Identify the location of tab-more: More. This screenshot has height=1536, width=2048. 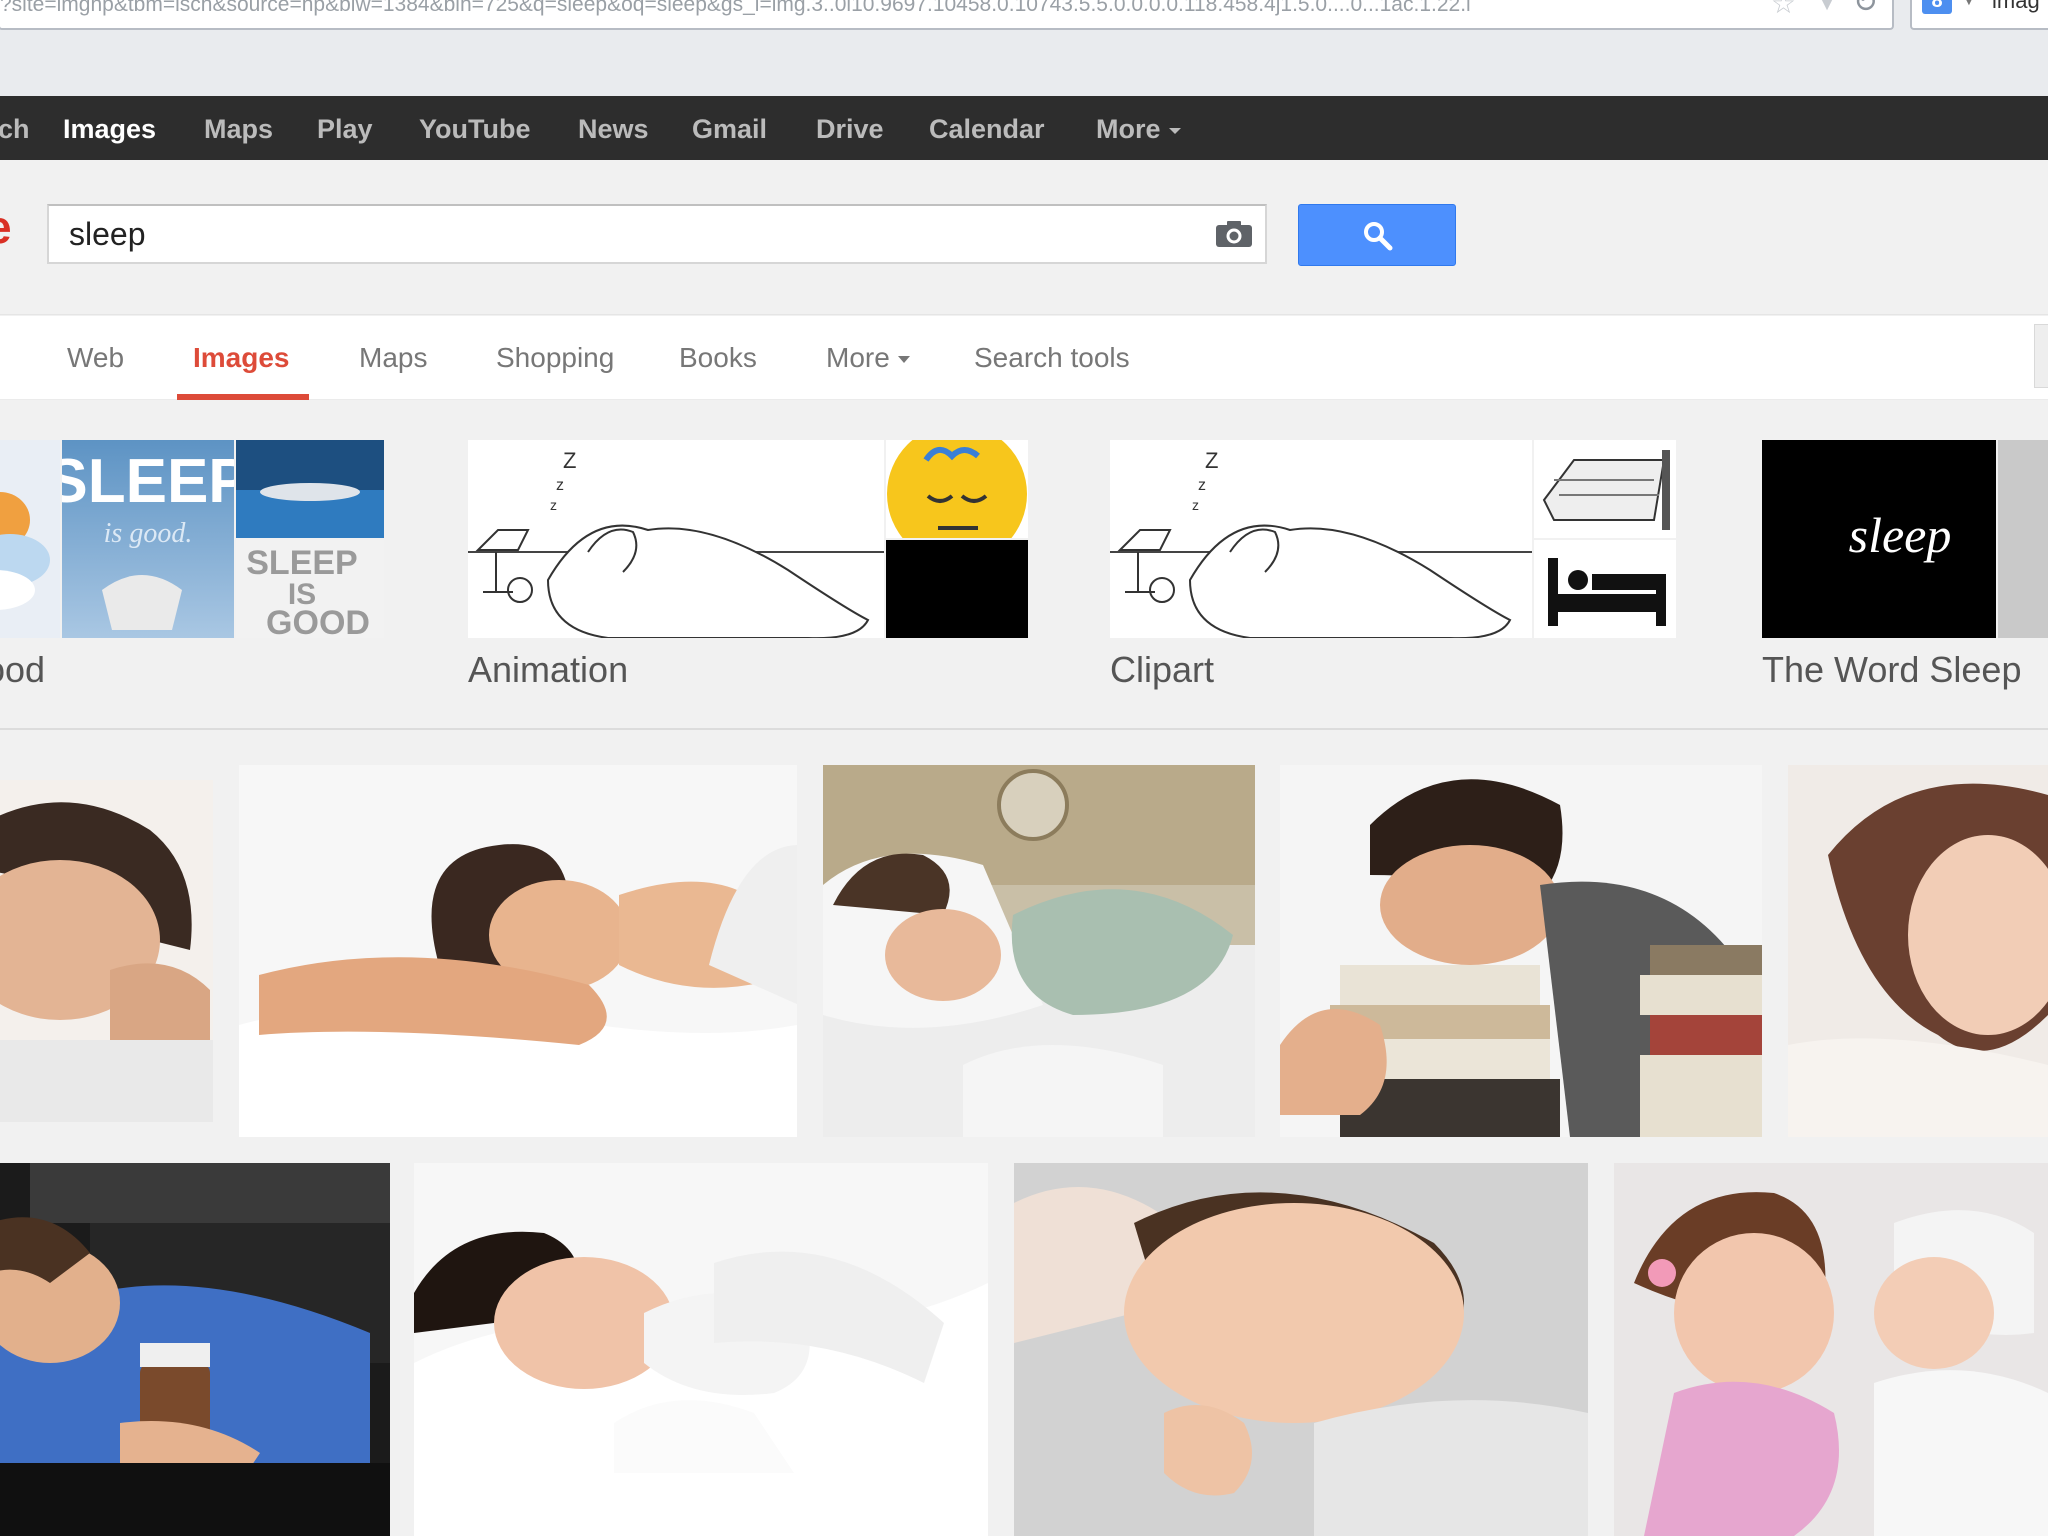
(868, 358).